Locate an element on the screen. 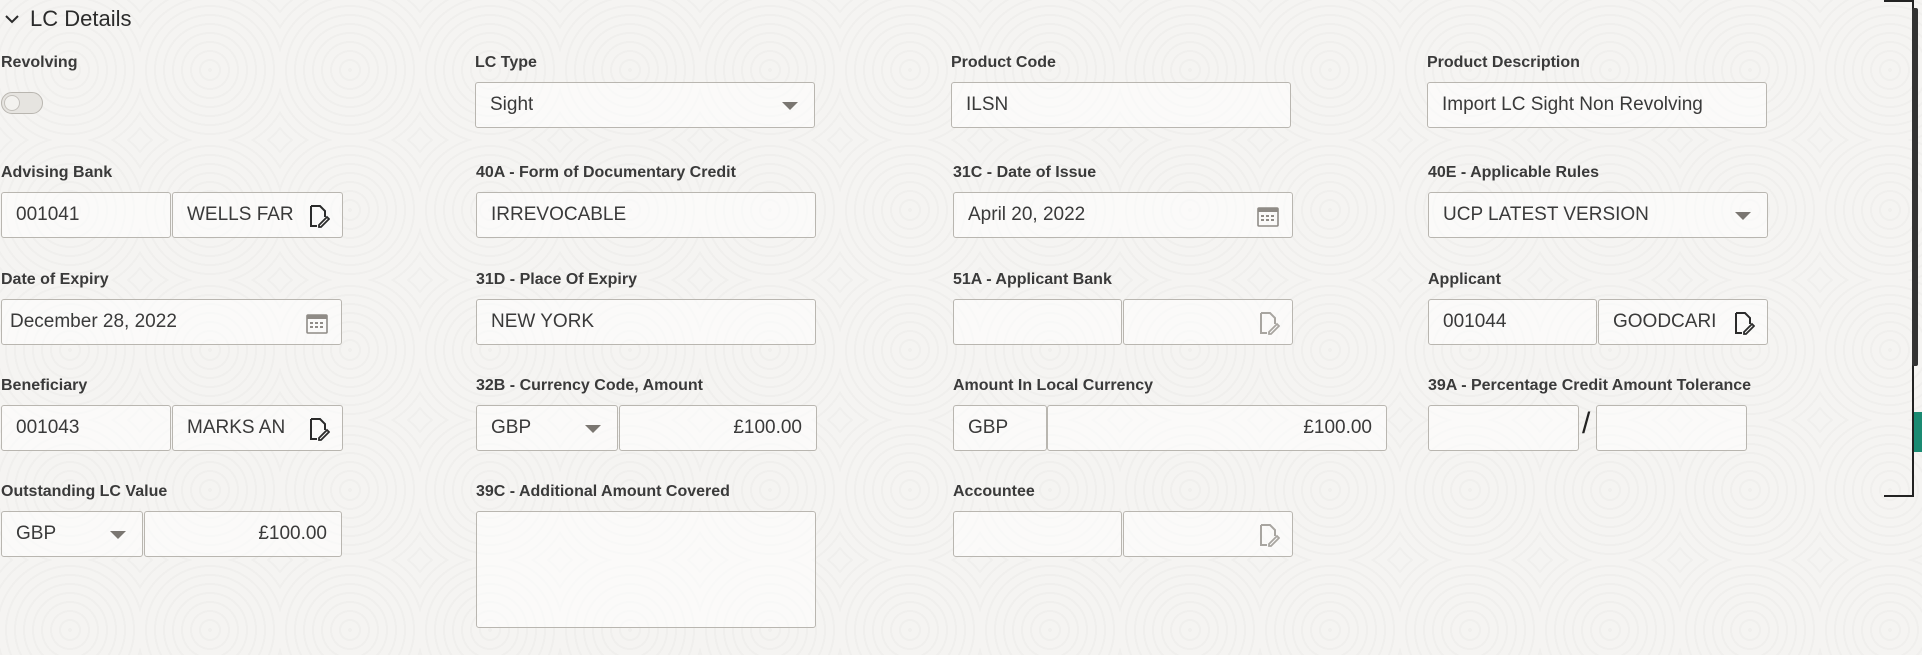 The height and width of the screenshot is (655, 1922). currency-amount-field: 32B - Currency Code, Amount GBP £100.00 is located at coordinates (647, 417).